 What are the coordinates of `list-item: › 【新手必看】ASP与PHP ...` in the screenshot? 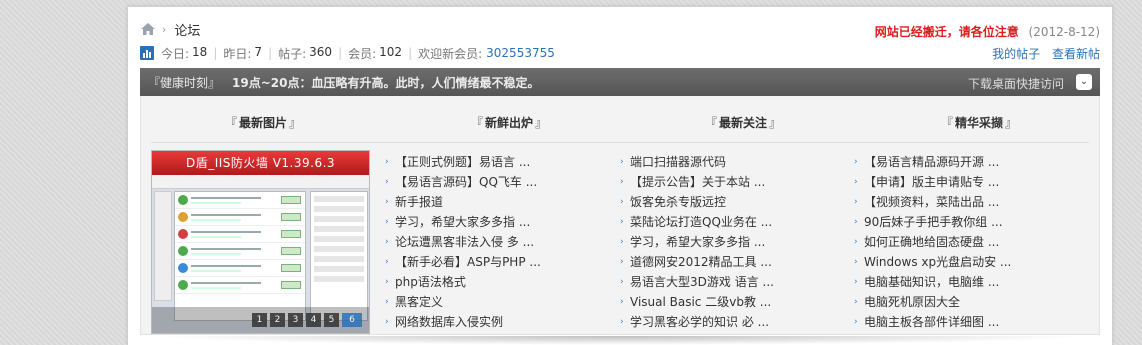 It's located at (485, 262).